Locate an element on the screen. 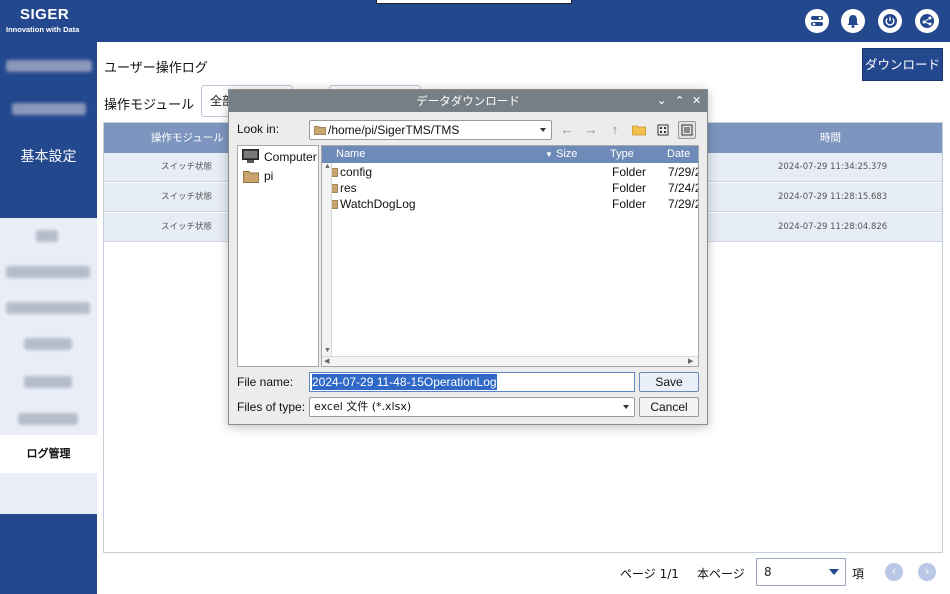 Image resolution: width=950 pixels, height=594 pixels. cell-time: 2024-07-29 11:28:15.683 is located at coordinates (833, 197).